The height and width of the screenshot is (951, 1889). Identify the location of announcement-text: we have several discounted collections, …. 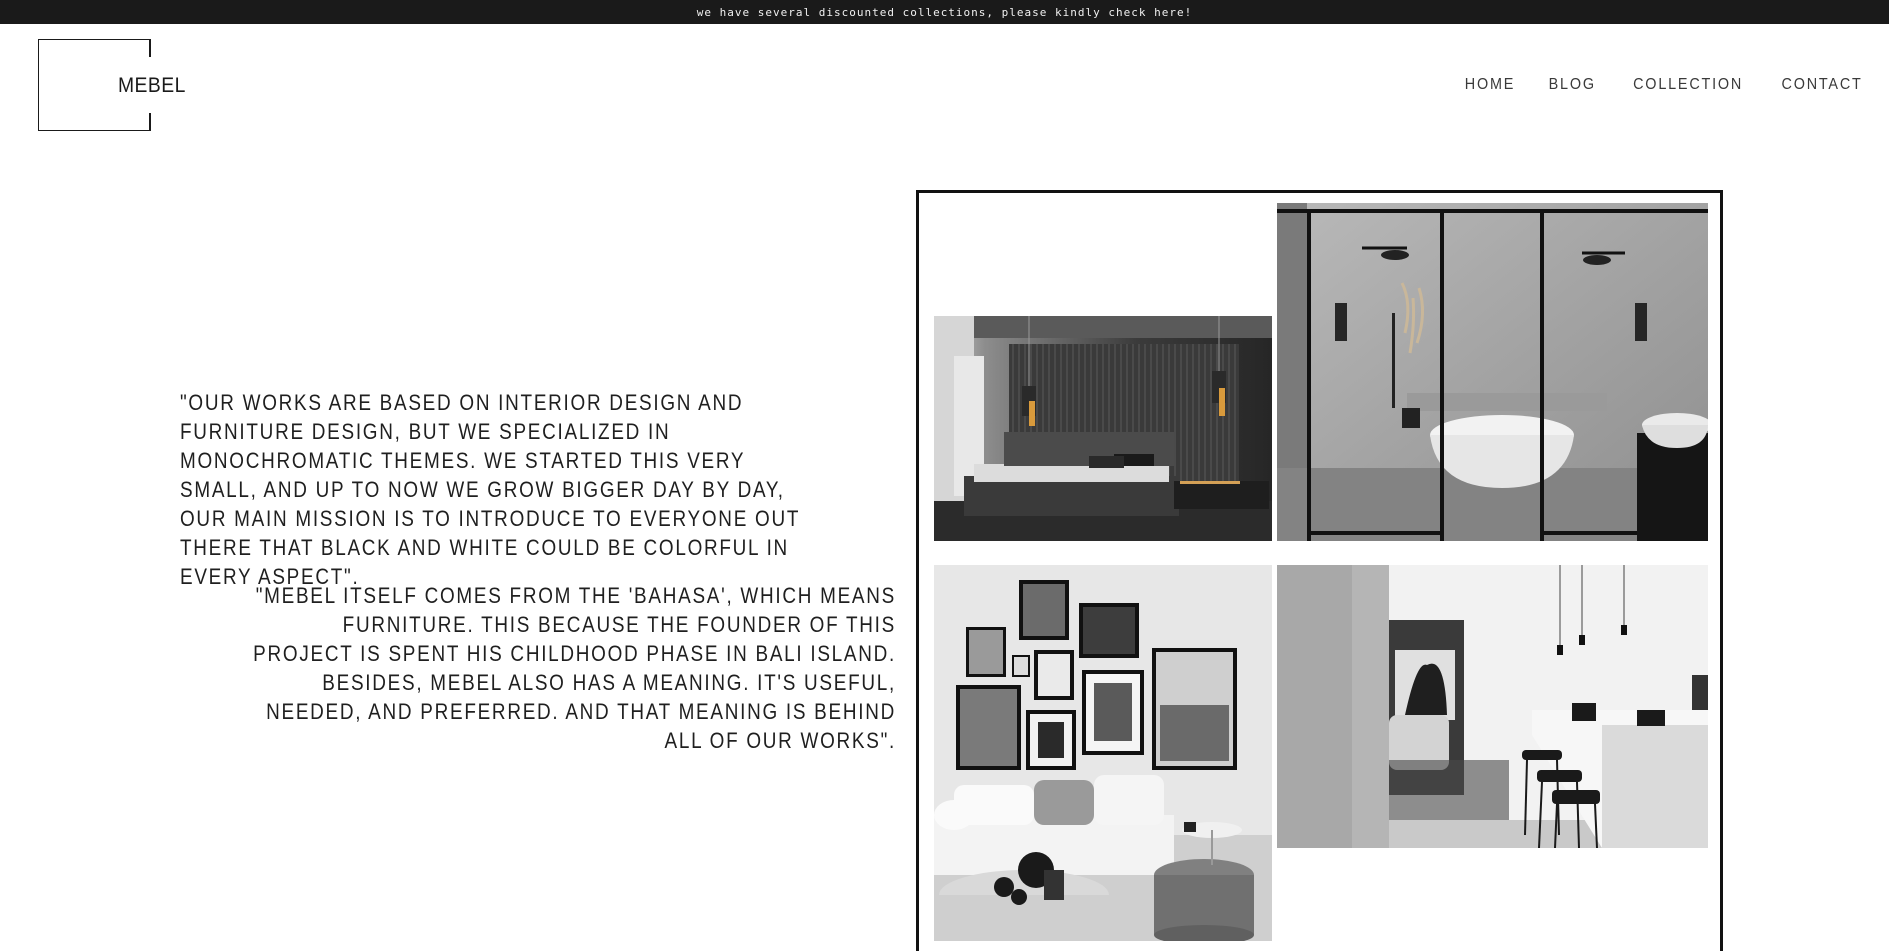
(944, 12).